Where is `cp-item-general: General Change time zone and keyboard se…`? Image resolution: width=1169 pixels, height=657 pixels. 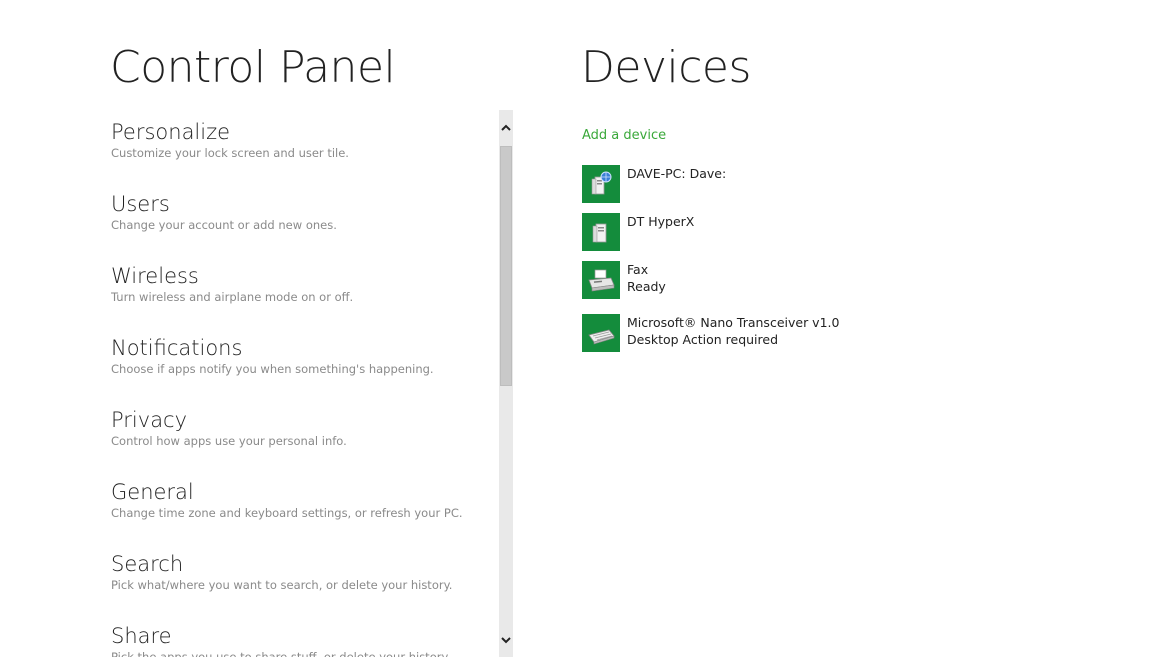
cp-item-general: General Change time zone and keyboard se… is located at coordinates (301, 506).